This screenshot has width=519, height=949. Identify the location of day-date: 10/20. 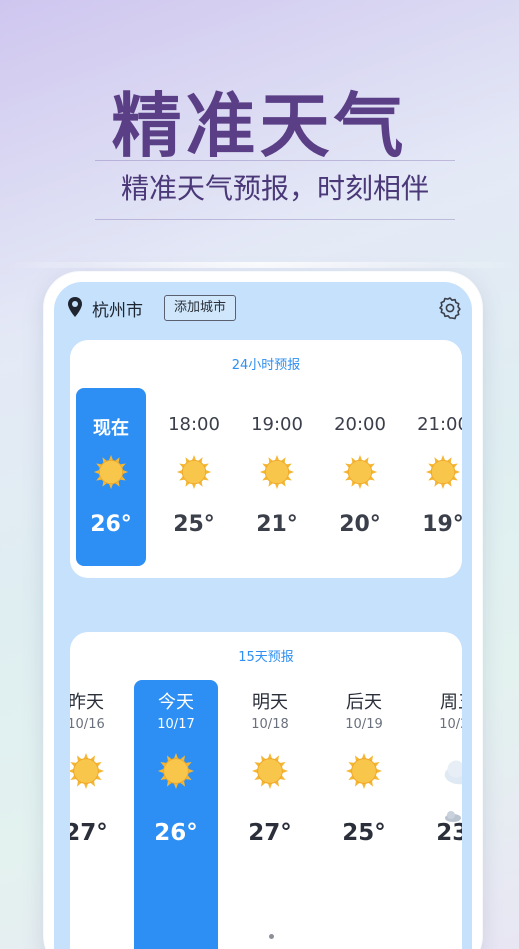
(450, 724).